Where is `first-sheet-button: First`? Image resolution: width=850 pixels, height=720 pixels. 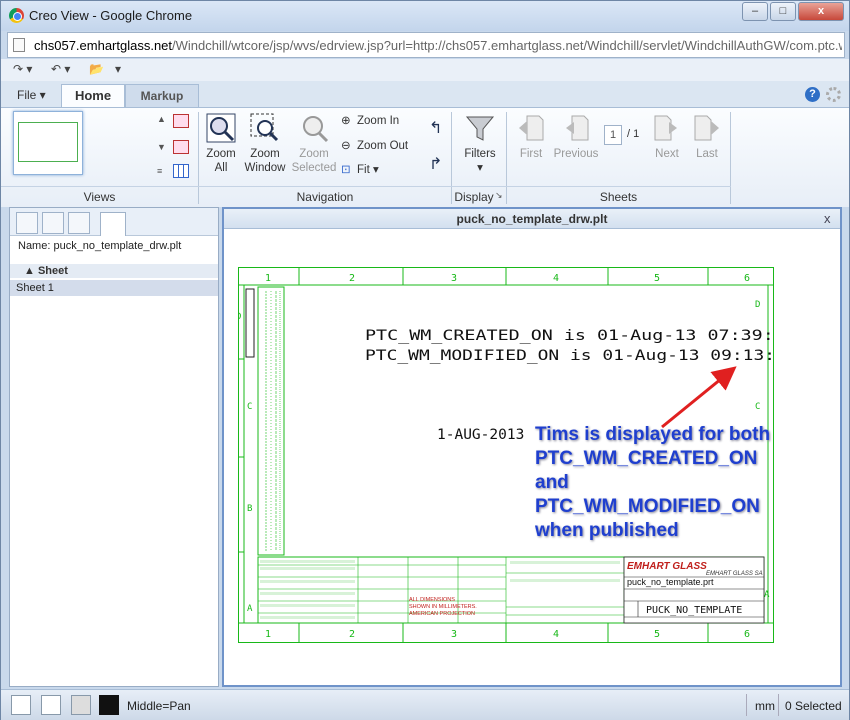 first-sheet-button: First is located at coordinates (531, 136).